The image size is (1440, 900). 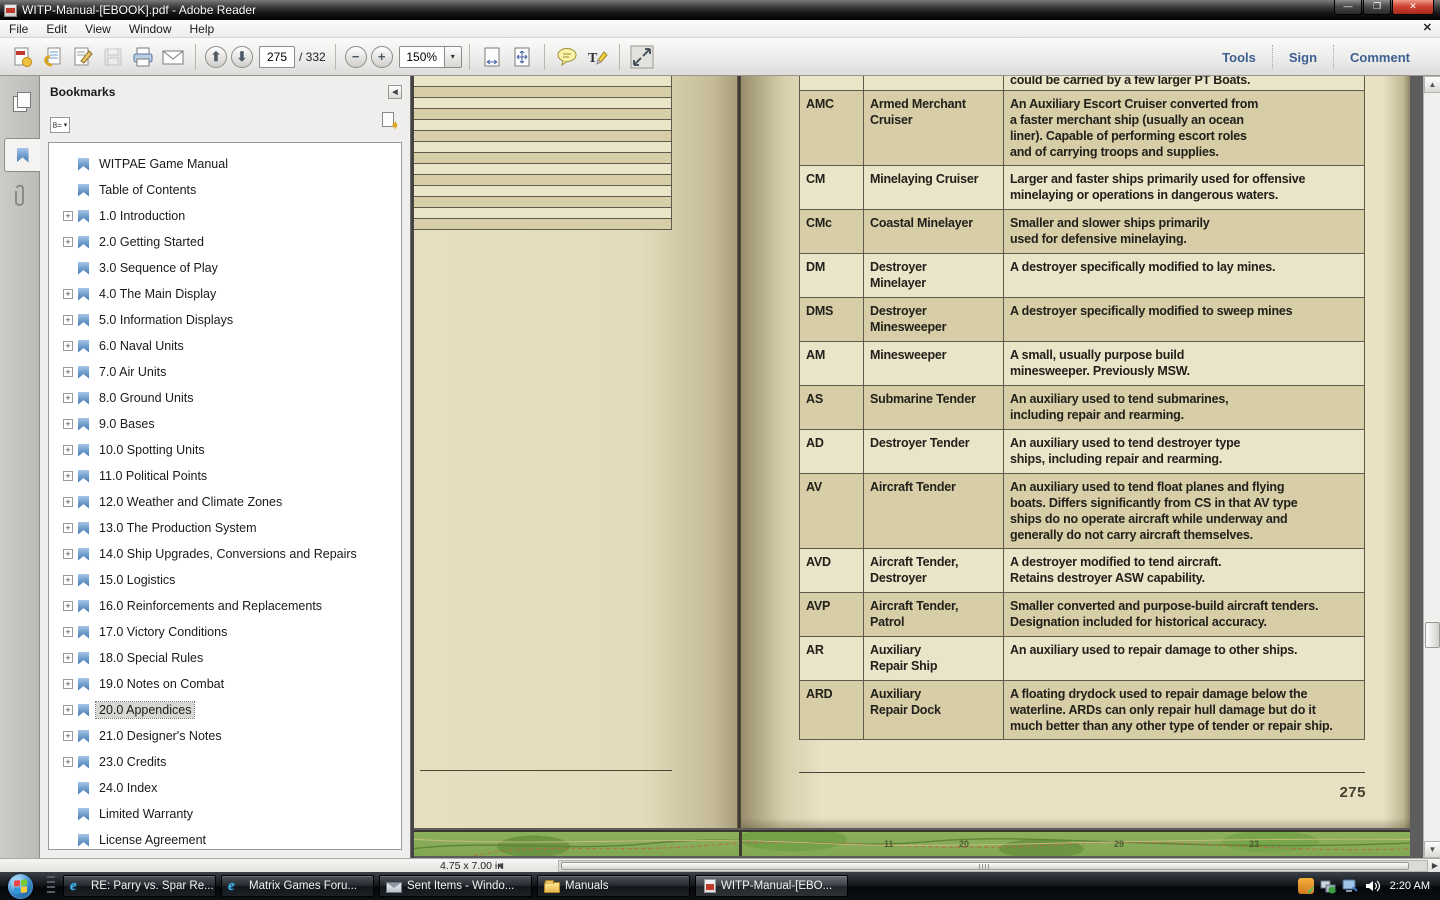 I want to click on bookmark-item: + 20.0 Appendices, so click(x=225, y=710).